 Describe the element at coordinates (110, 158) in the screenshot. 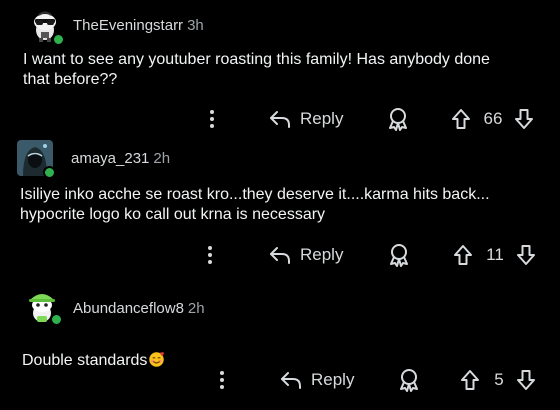

I see `username: amaya_231` at that location.